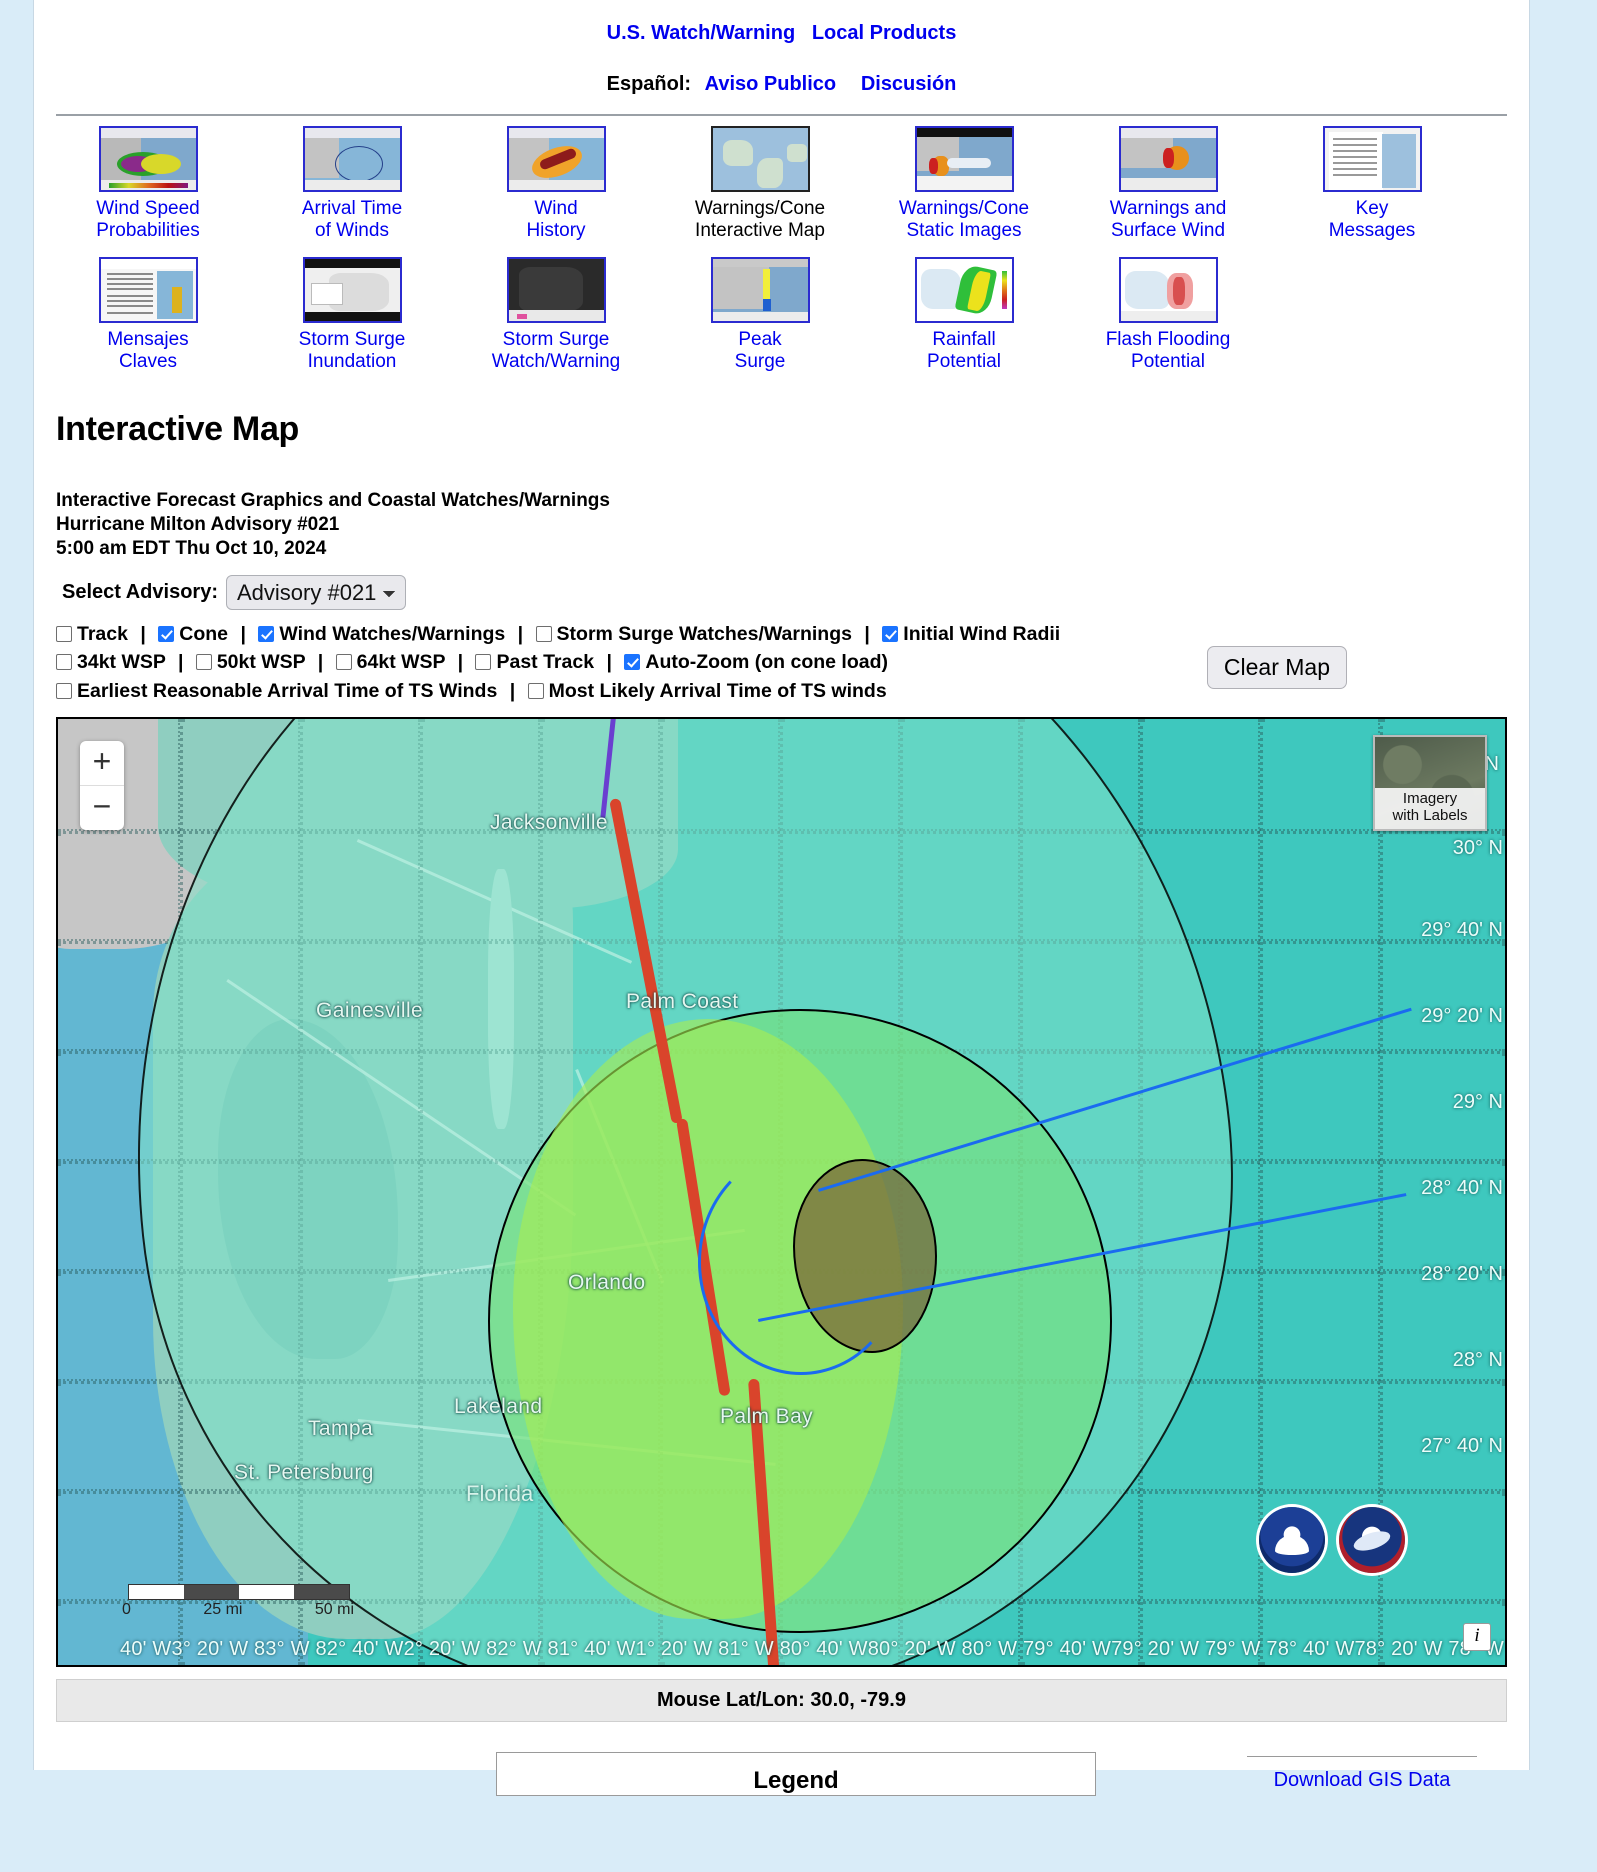  I want to click on product-warnings-cone-interactive-map: Warnings/Cone Interactive Map, so click(760, 184).